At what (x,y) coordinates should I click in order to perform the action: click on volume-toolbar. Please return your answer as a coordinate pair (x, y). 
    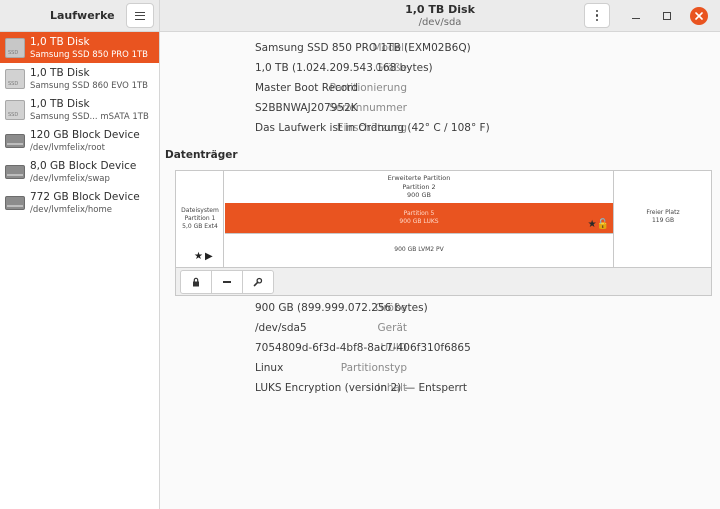
    Looking at the image, I should click on (443, 282).